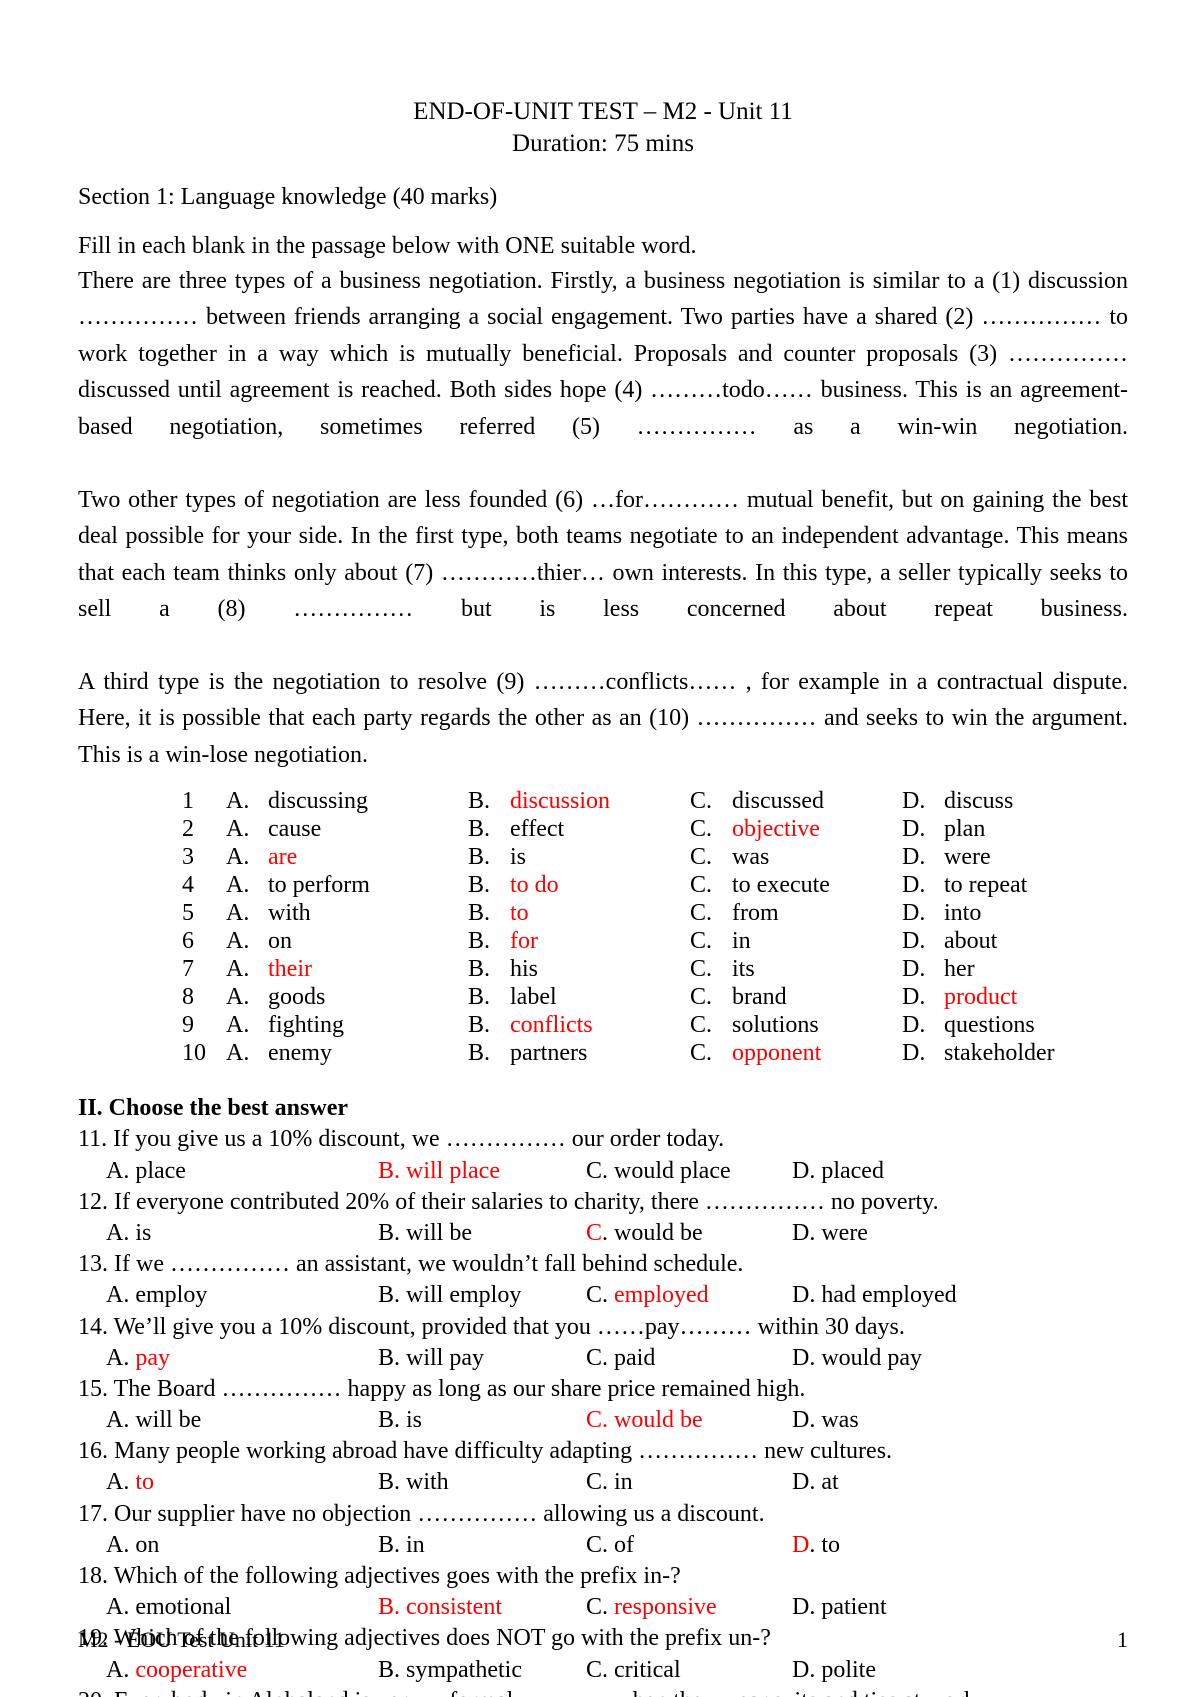 Image resolution: width=1200 pixels, height=1697 pixels. What do you see at coordinates (981, 997) in the screenshot?
I see `option-text: product` at bounding box center [981, 997].